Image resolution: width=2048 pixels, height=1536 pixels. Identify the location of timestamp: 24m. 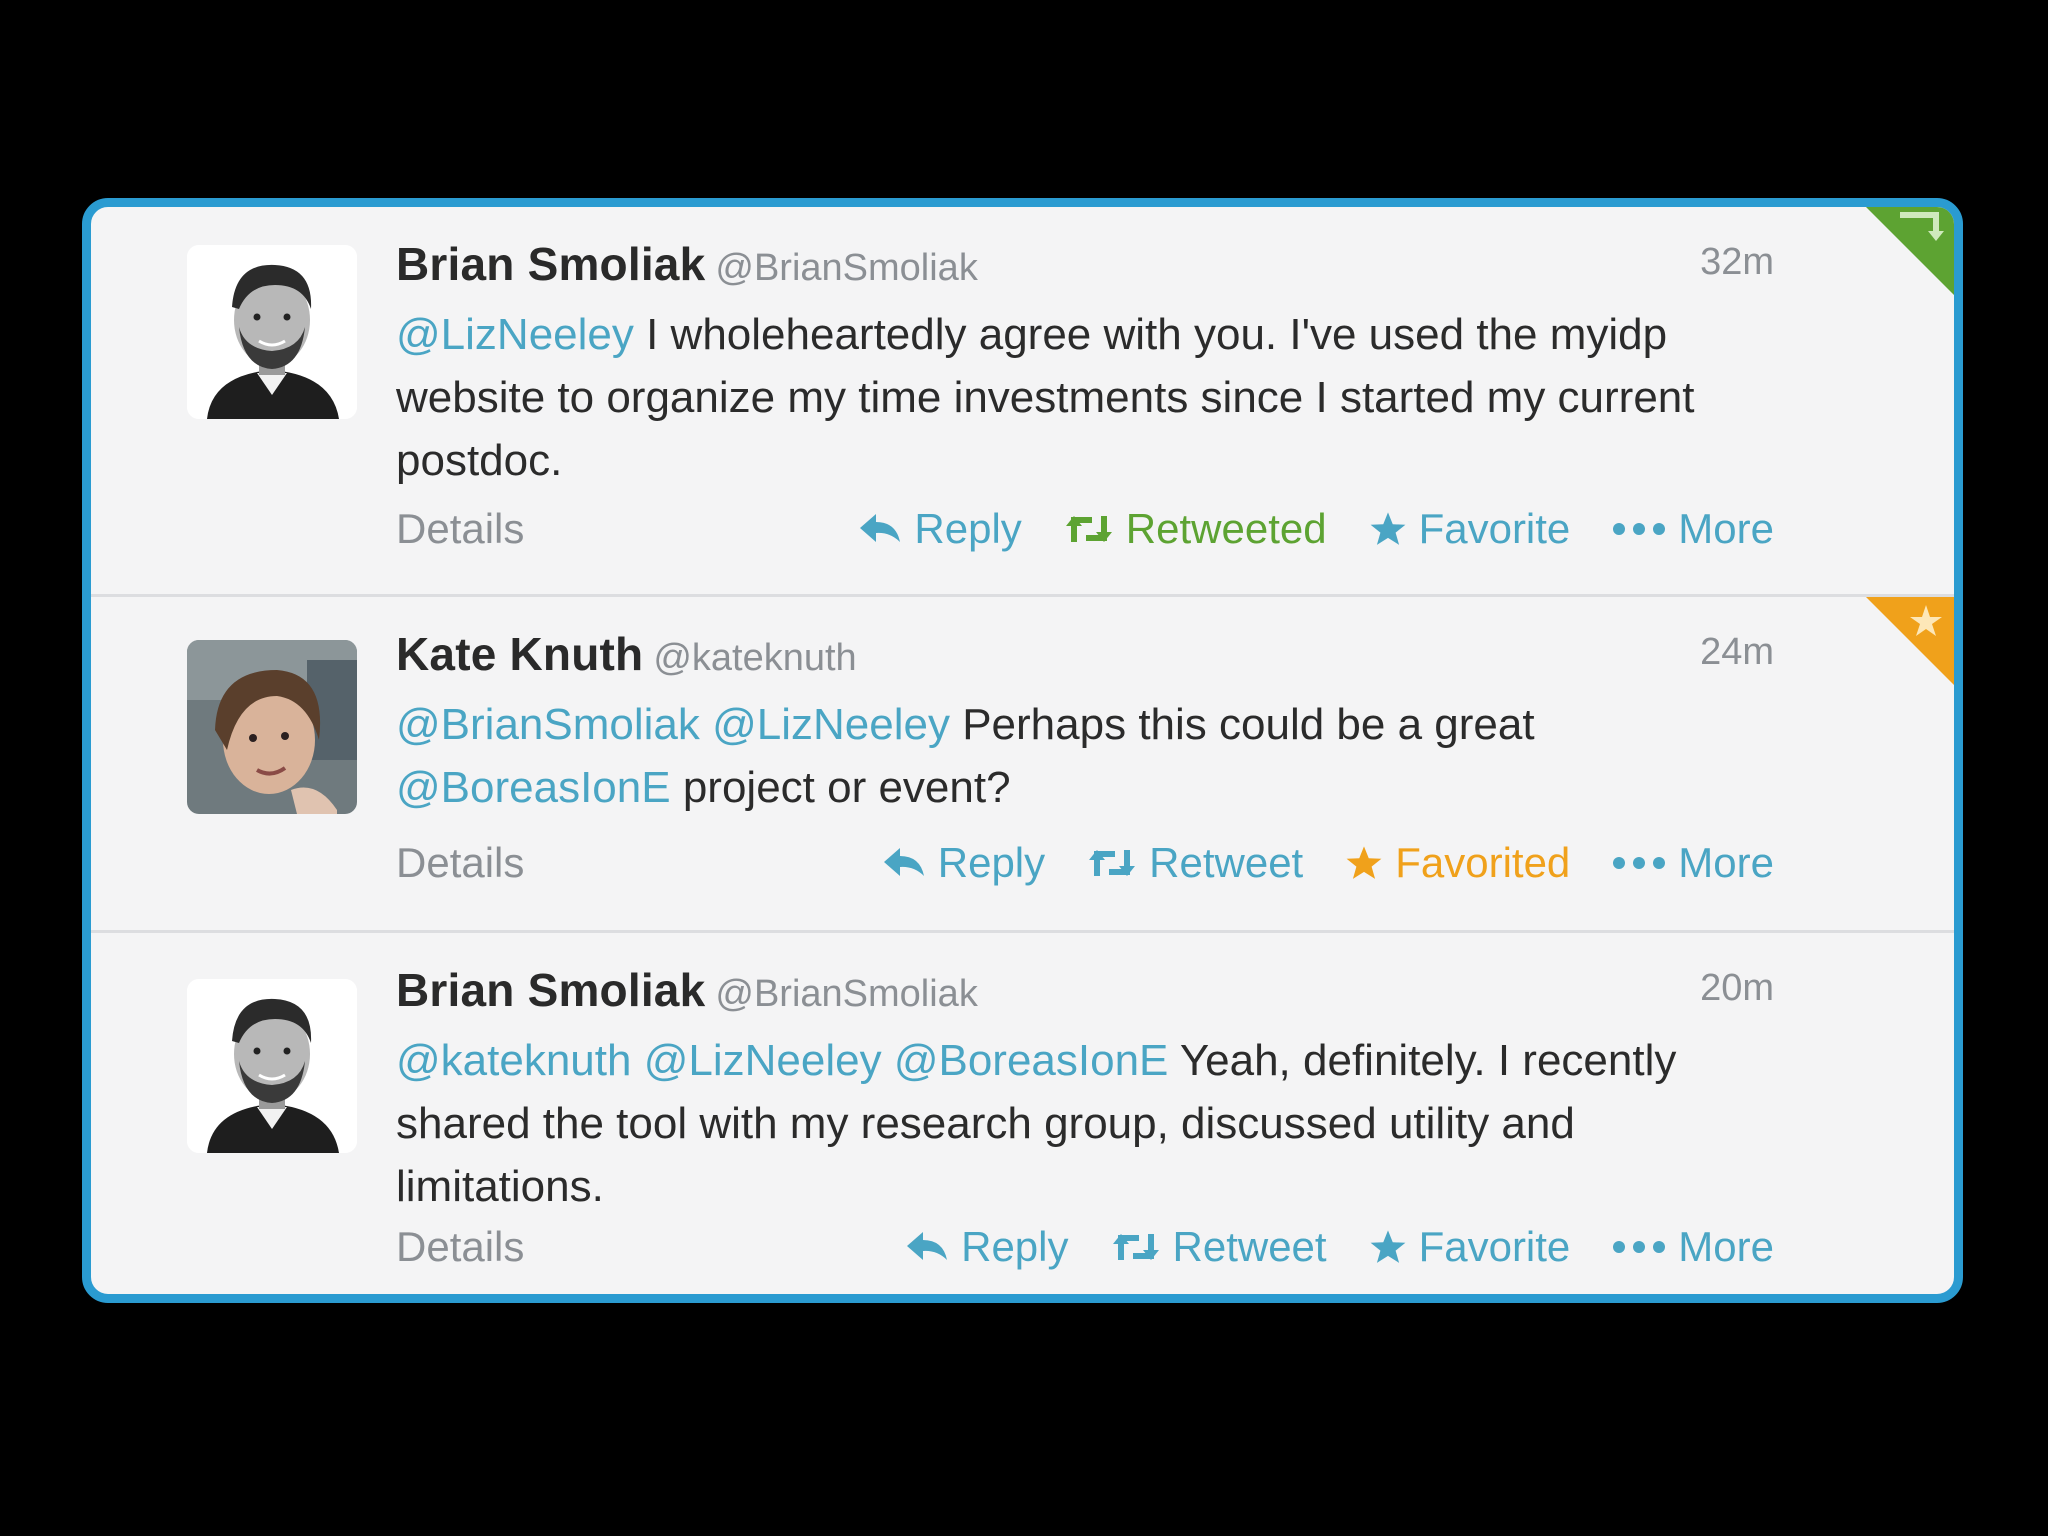
(1737, 652).